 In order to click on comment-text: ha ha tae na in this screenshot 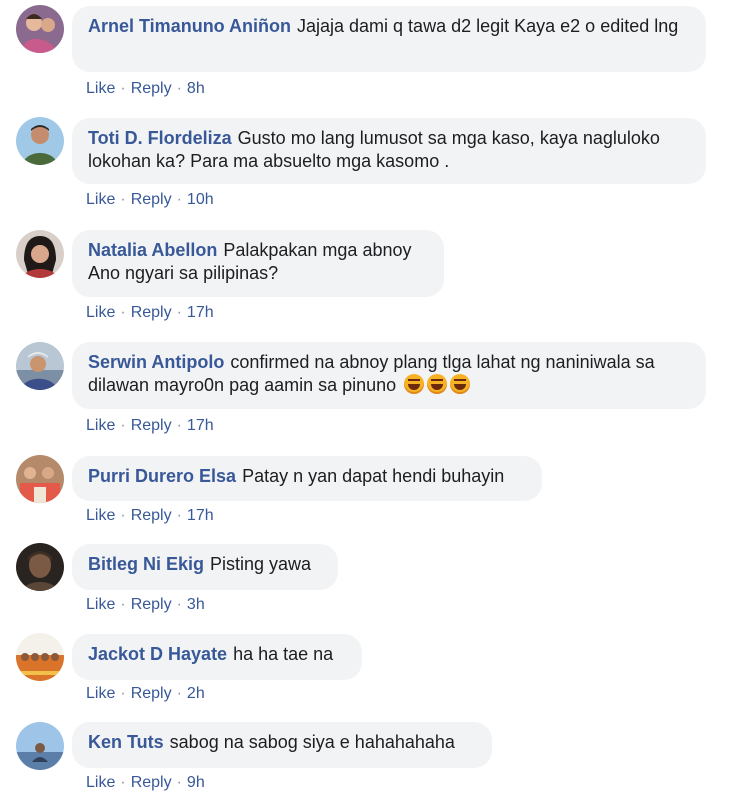, I will do `click(283, 654)`.